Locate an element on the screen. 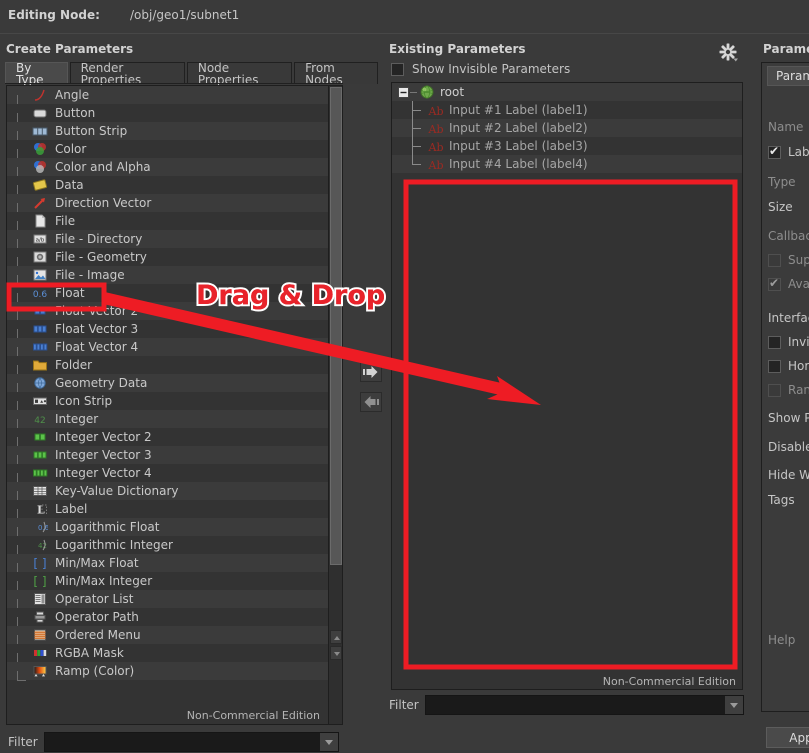 This screenshot has width=809, height=753. checkbox-row: Invis is located at coordinates (788, 342).